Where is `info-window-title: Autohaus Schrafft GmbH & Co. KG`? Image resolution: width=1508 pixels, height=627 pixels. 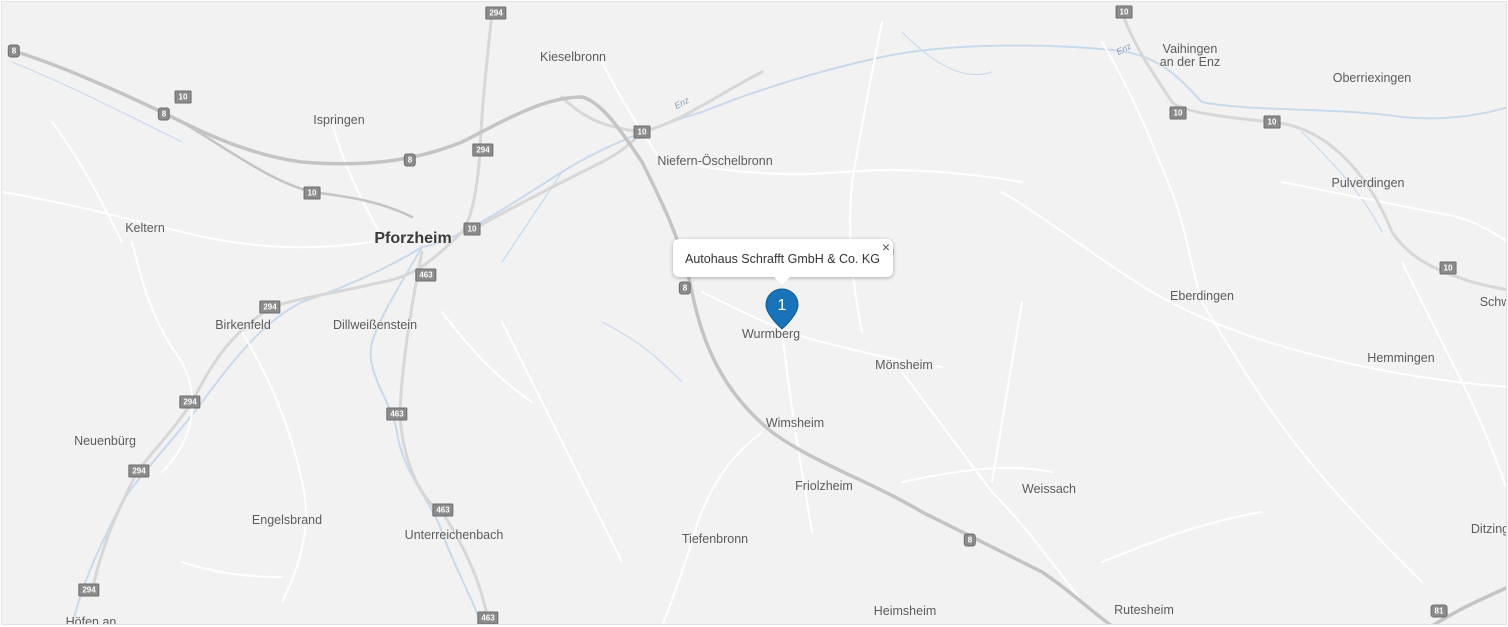 info-window-title: Autohaus Schrafft GmbH & Co. KG is located at coordinates (782, 259).